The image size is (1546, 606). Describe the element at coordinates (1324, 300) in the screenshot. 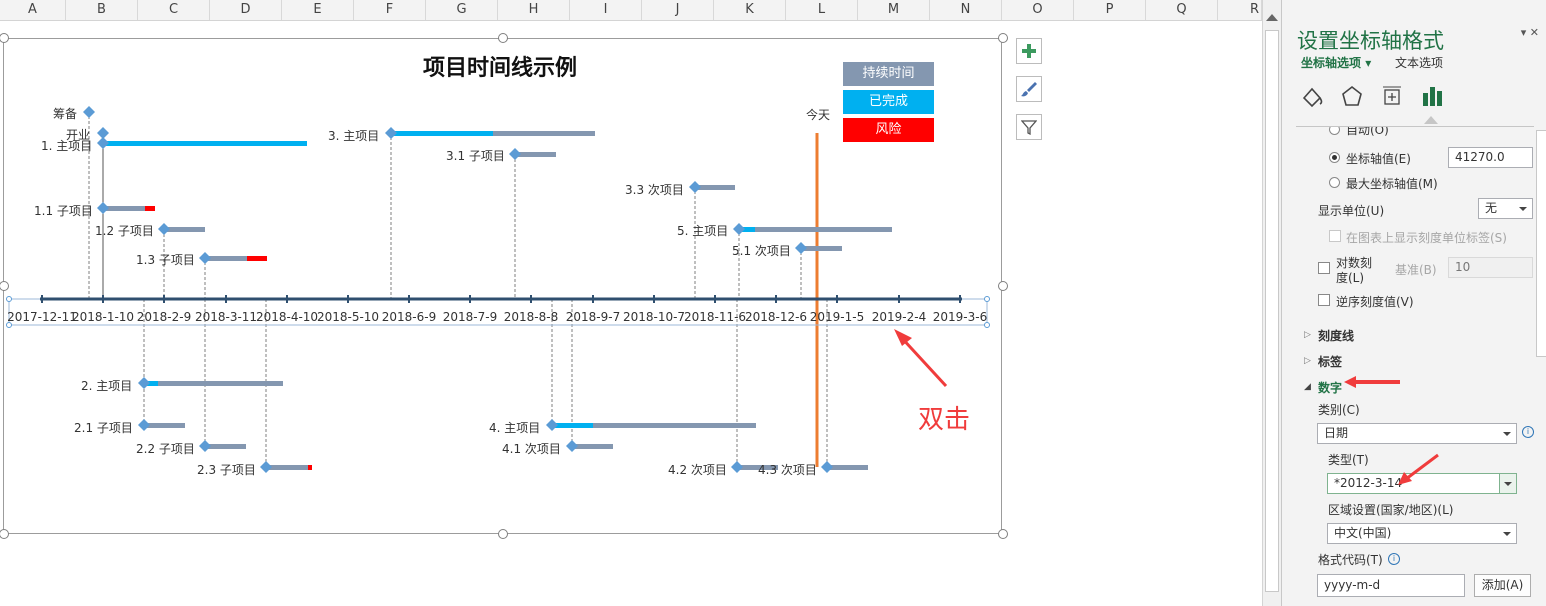

I see `reverse-order-checkbox` at that location.